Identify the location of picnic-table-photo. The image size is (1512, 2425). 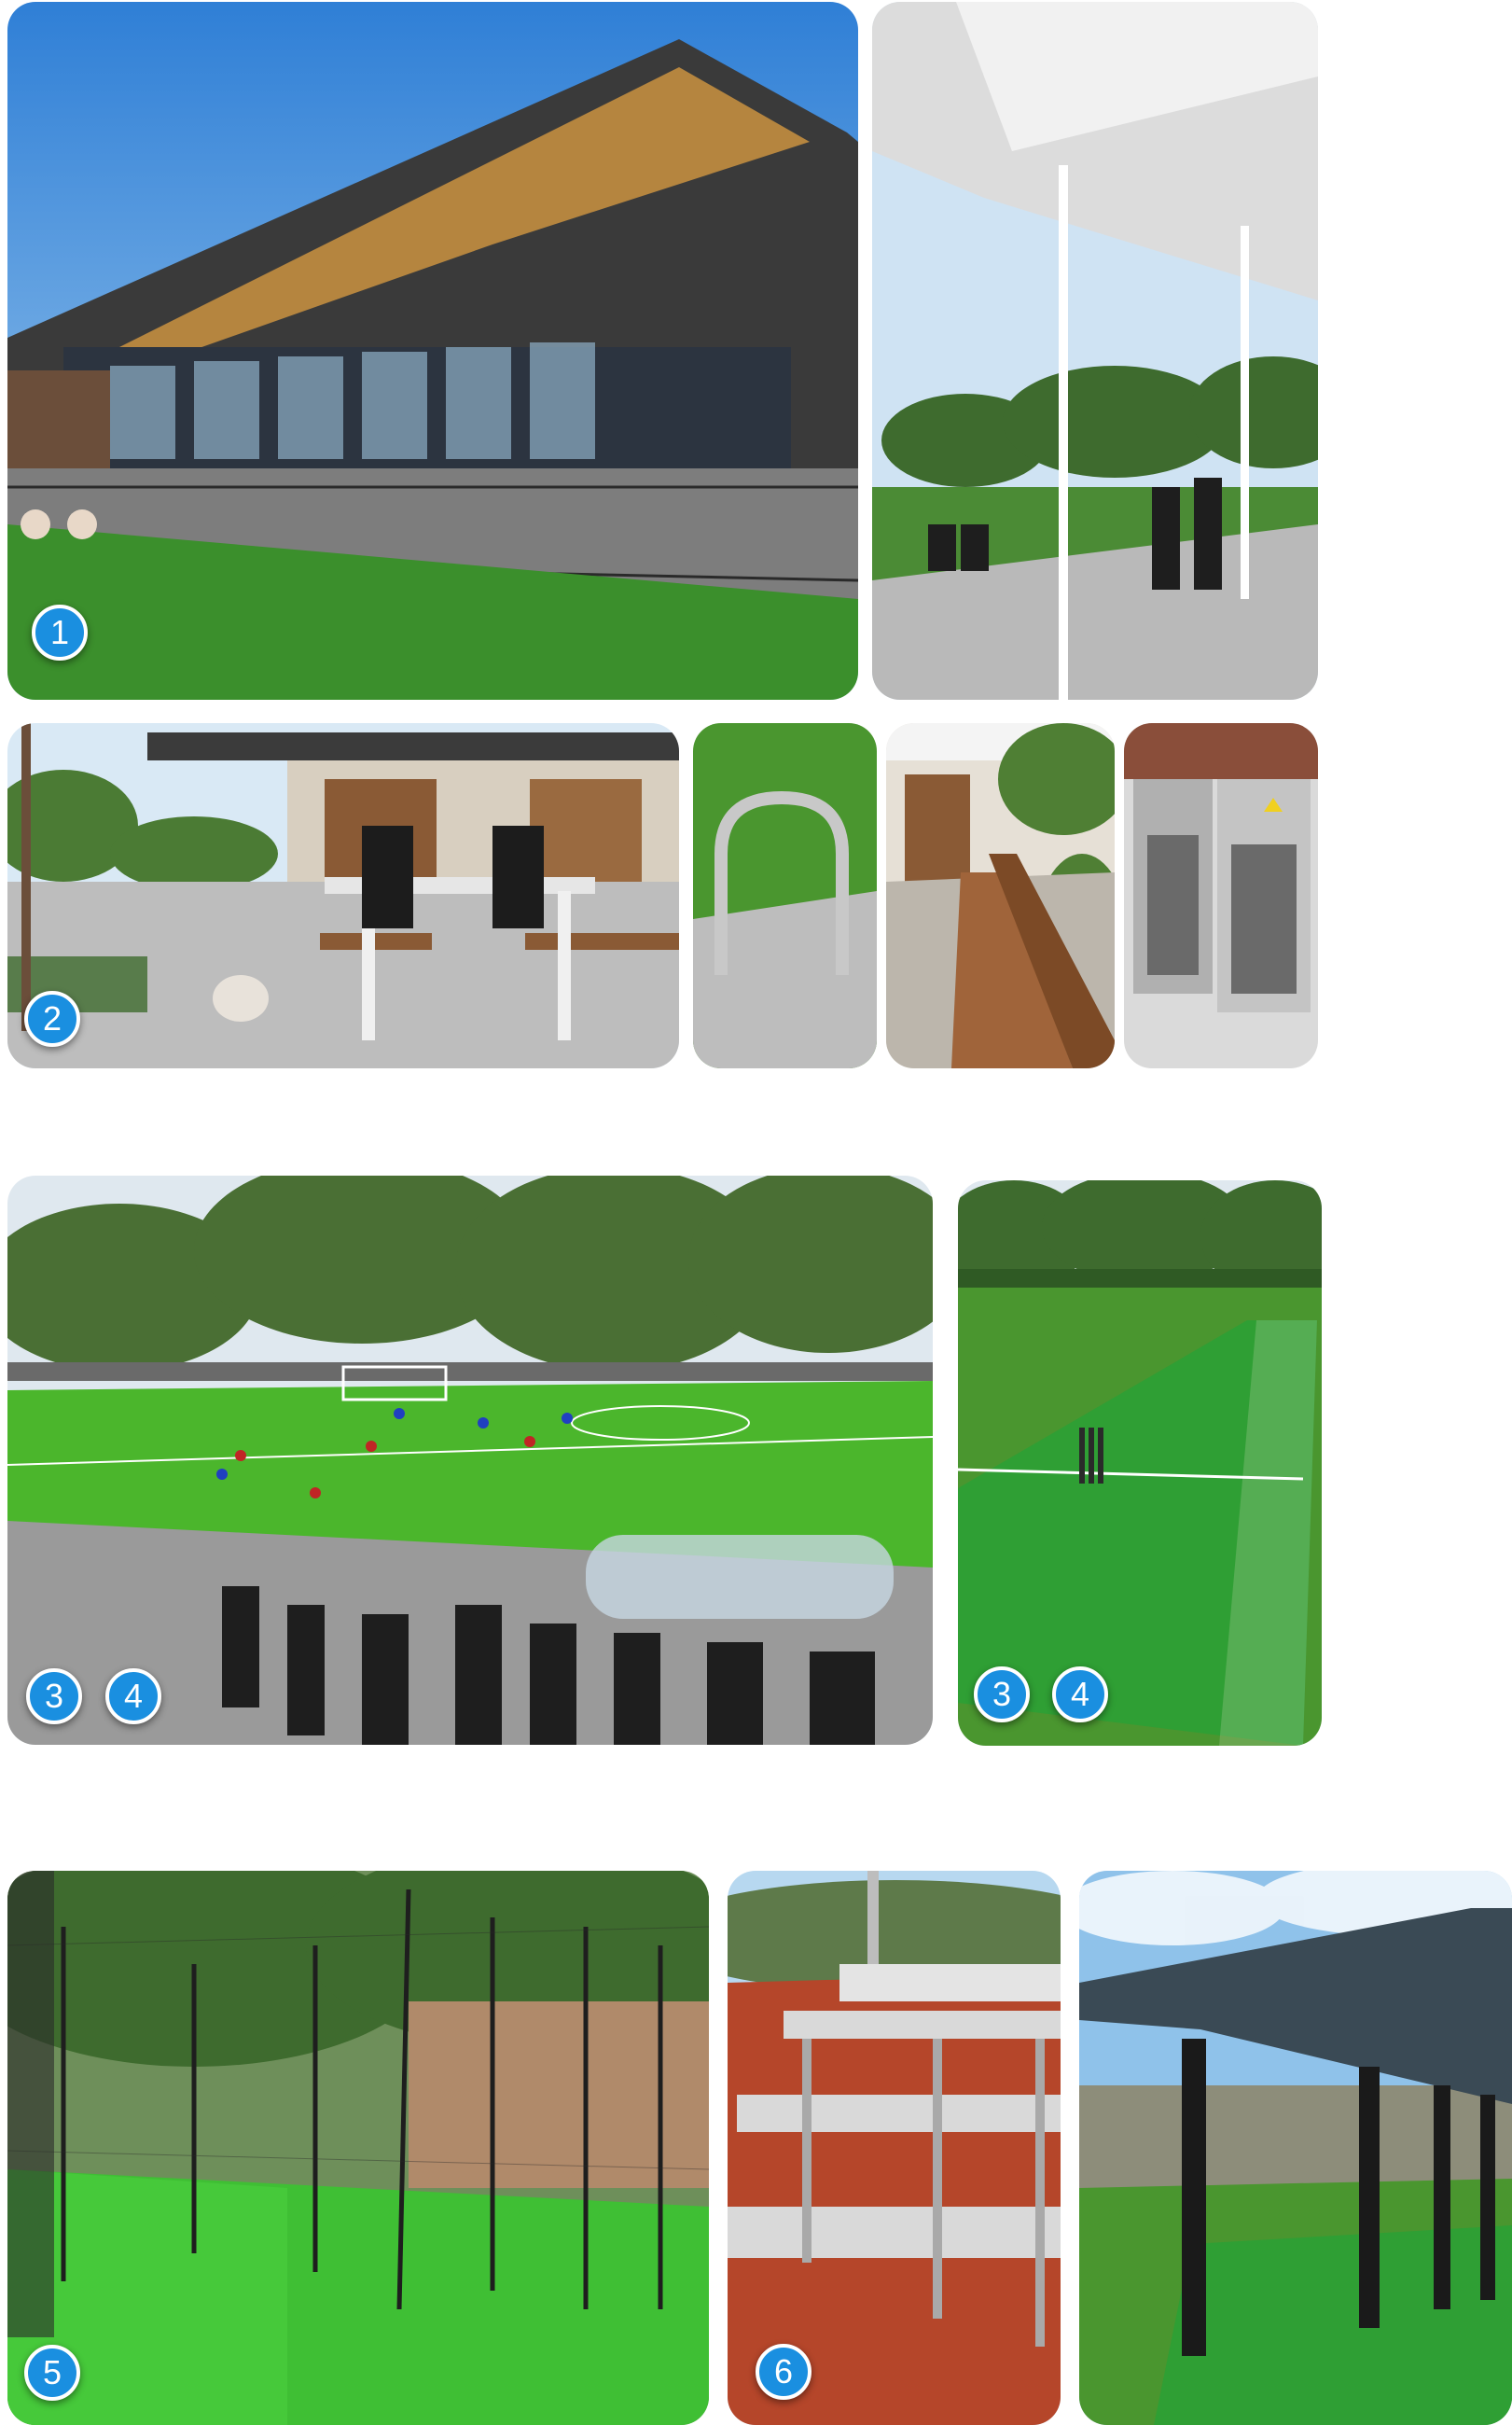
(343, 896).